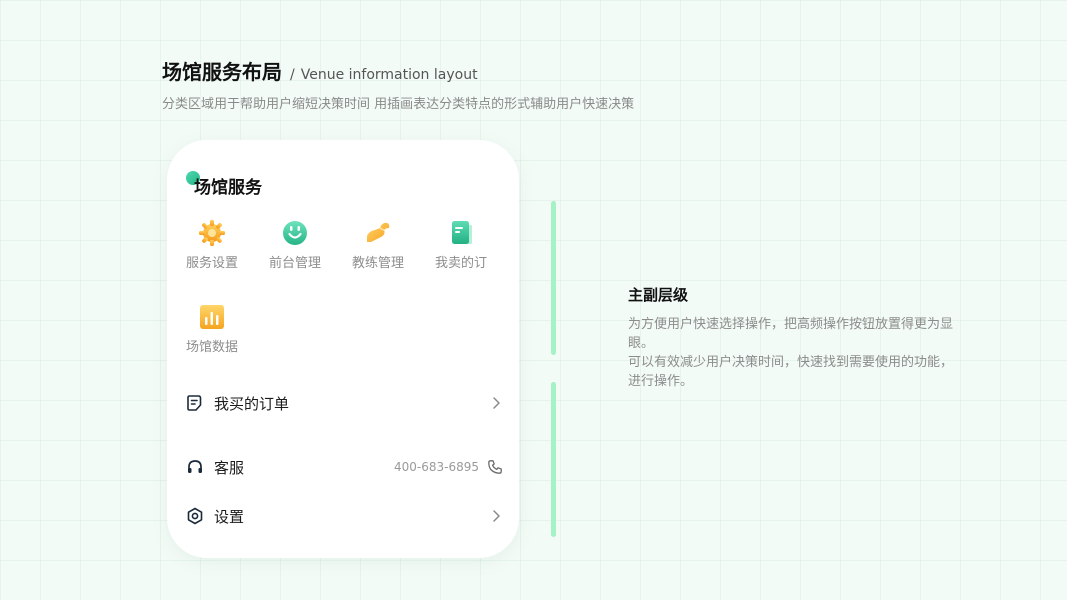 The width and height of the screenshot is (1067, 600). Describe the element at coordinates (211, 347) in the screenshot. I see `grid-item-label: 场馆数据` at that location.